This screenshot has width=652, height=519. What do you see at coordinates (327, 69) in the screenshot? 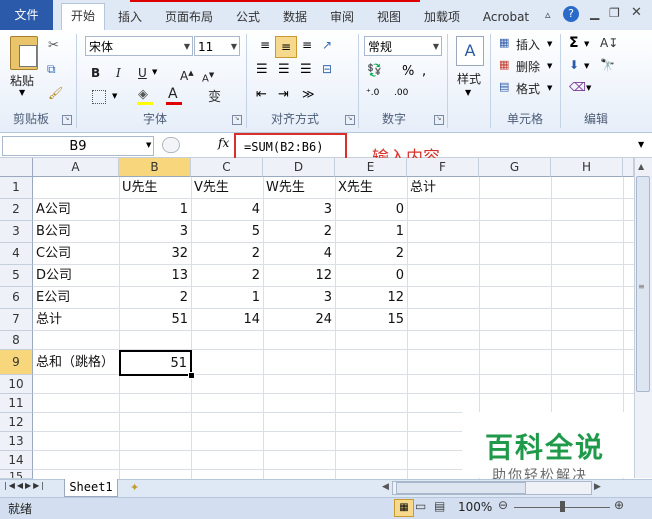
I see `merge-center-icon: ⊟` at bounding box center [327, 69].